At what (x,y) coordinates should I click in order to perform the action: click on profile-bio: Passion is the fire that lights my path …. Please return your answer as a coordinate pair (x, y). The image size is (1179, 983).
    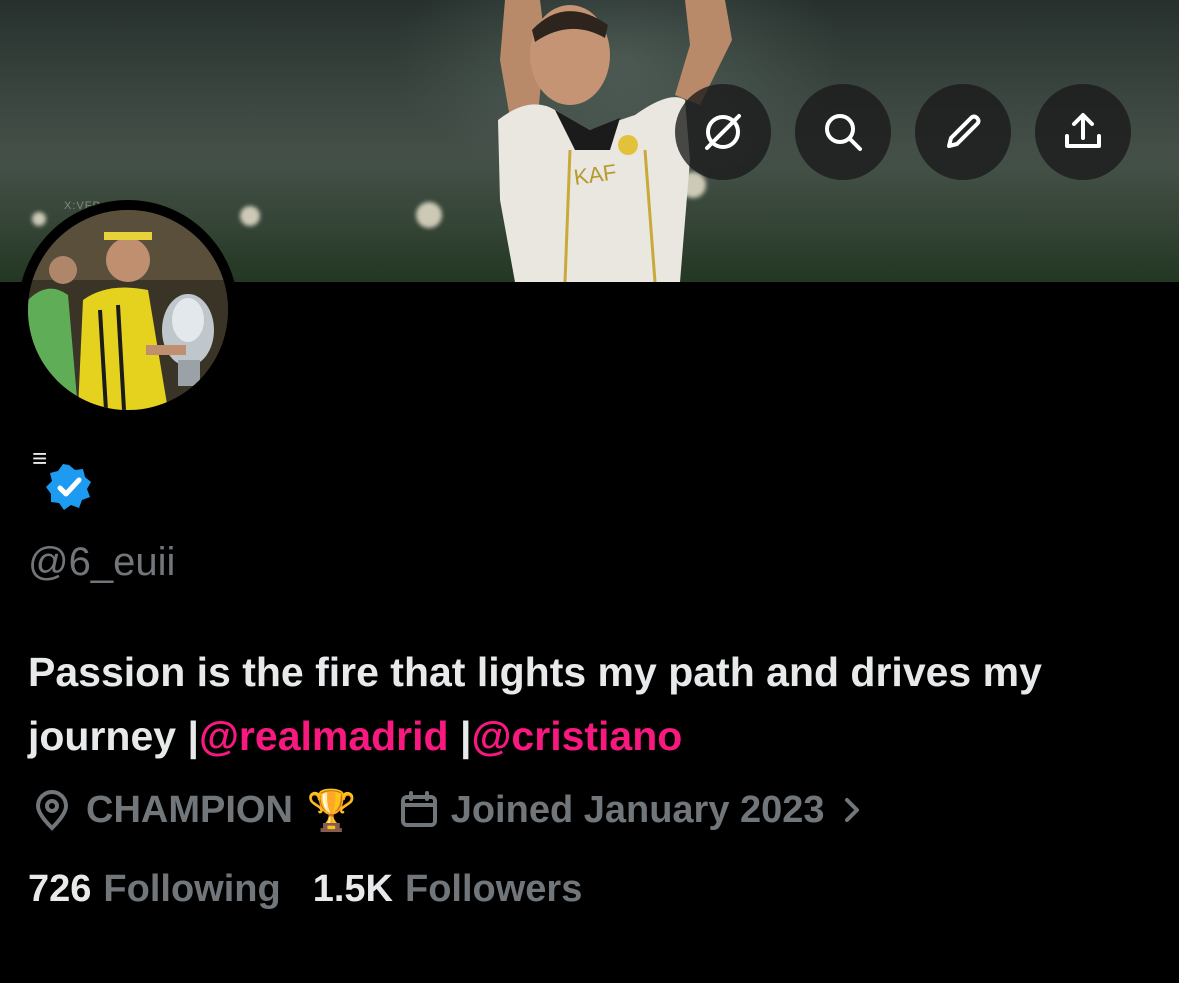
    Looking at the image, I should click on (593, 704).